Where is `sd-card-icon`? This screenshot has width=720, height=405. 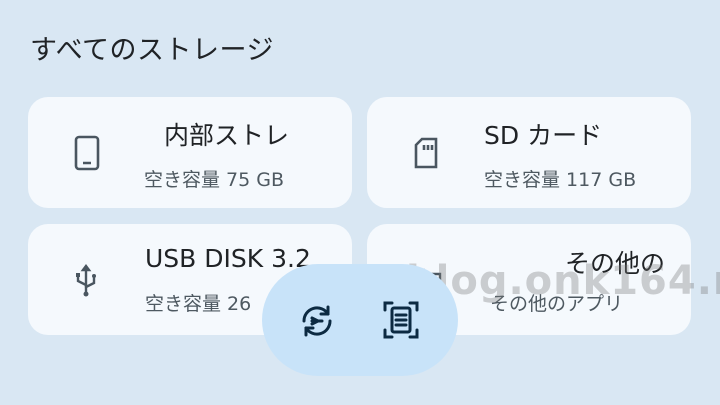
sd-card-icon is located at coordinates (426, 155).